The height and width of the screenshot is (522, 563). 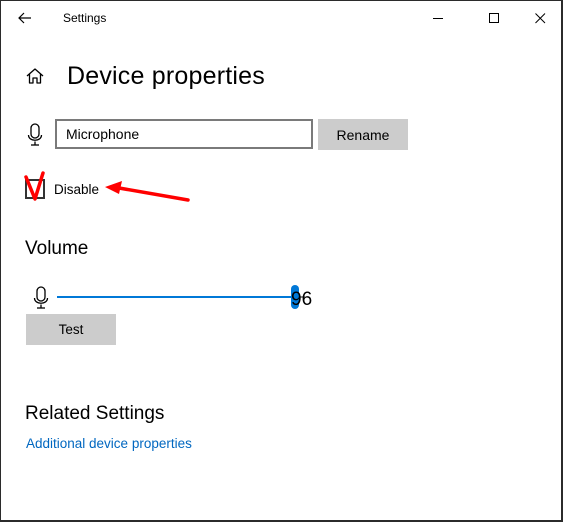 I want to click on page-header: Device properties, so click(x=145, y=76).